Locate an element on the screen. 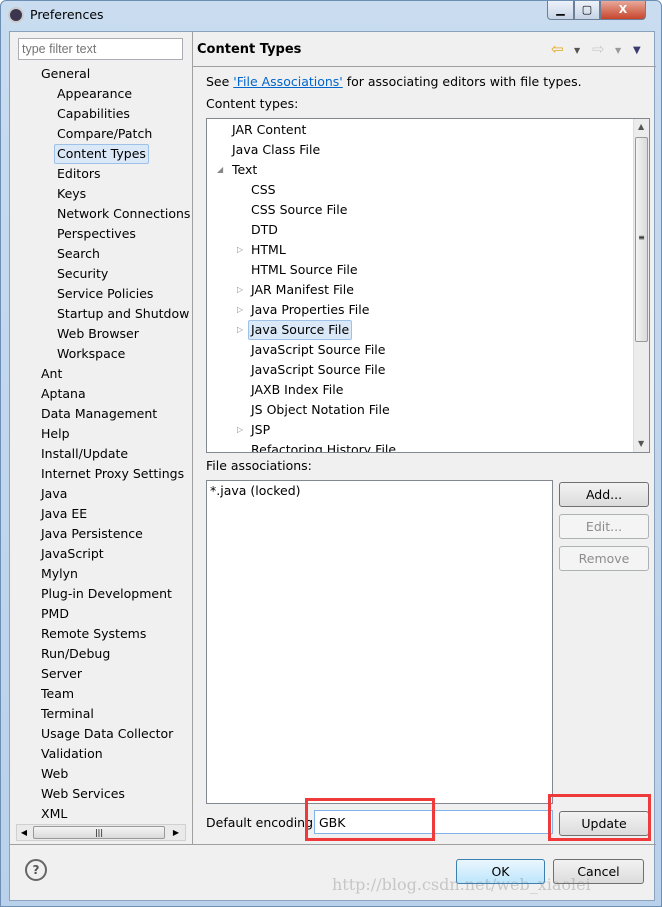 The height and width of the screenshot is (907, 662). sidebar-item: Search is located at coordinates (78, 254).